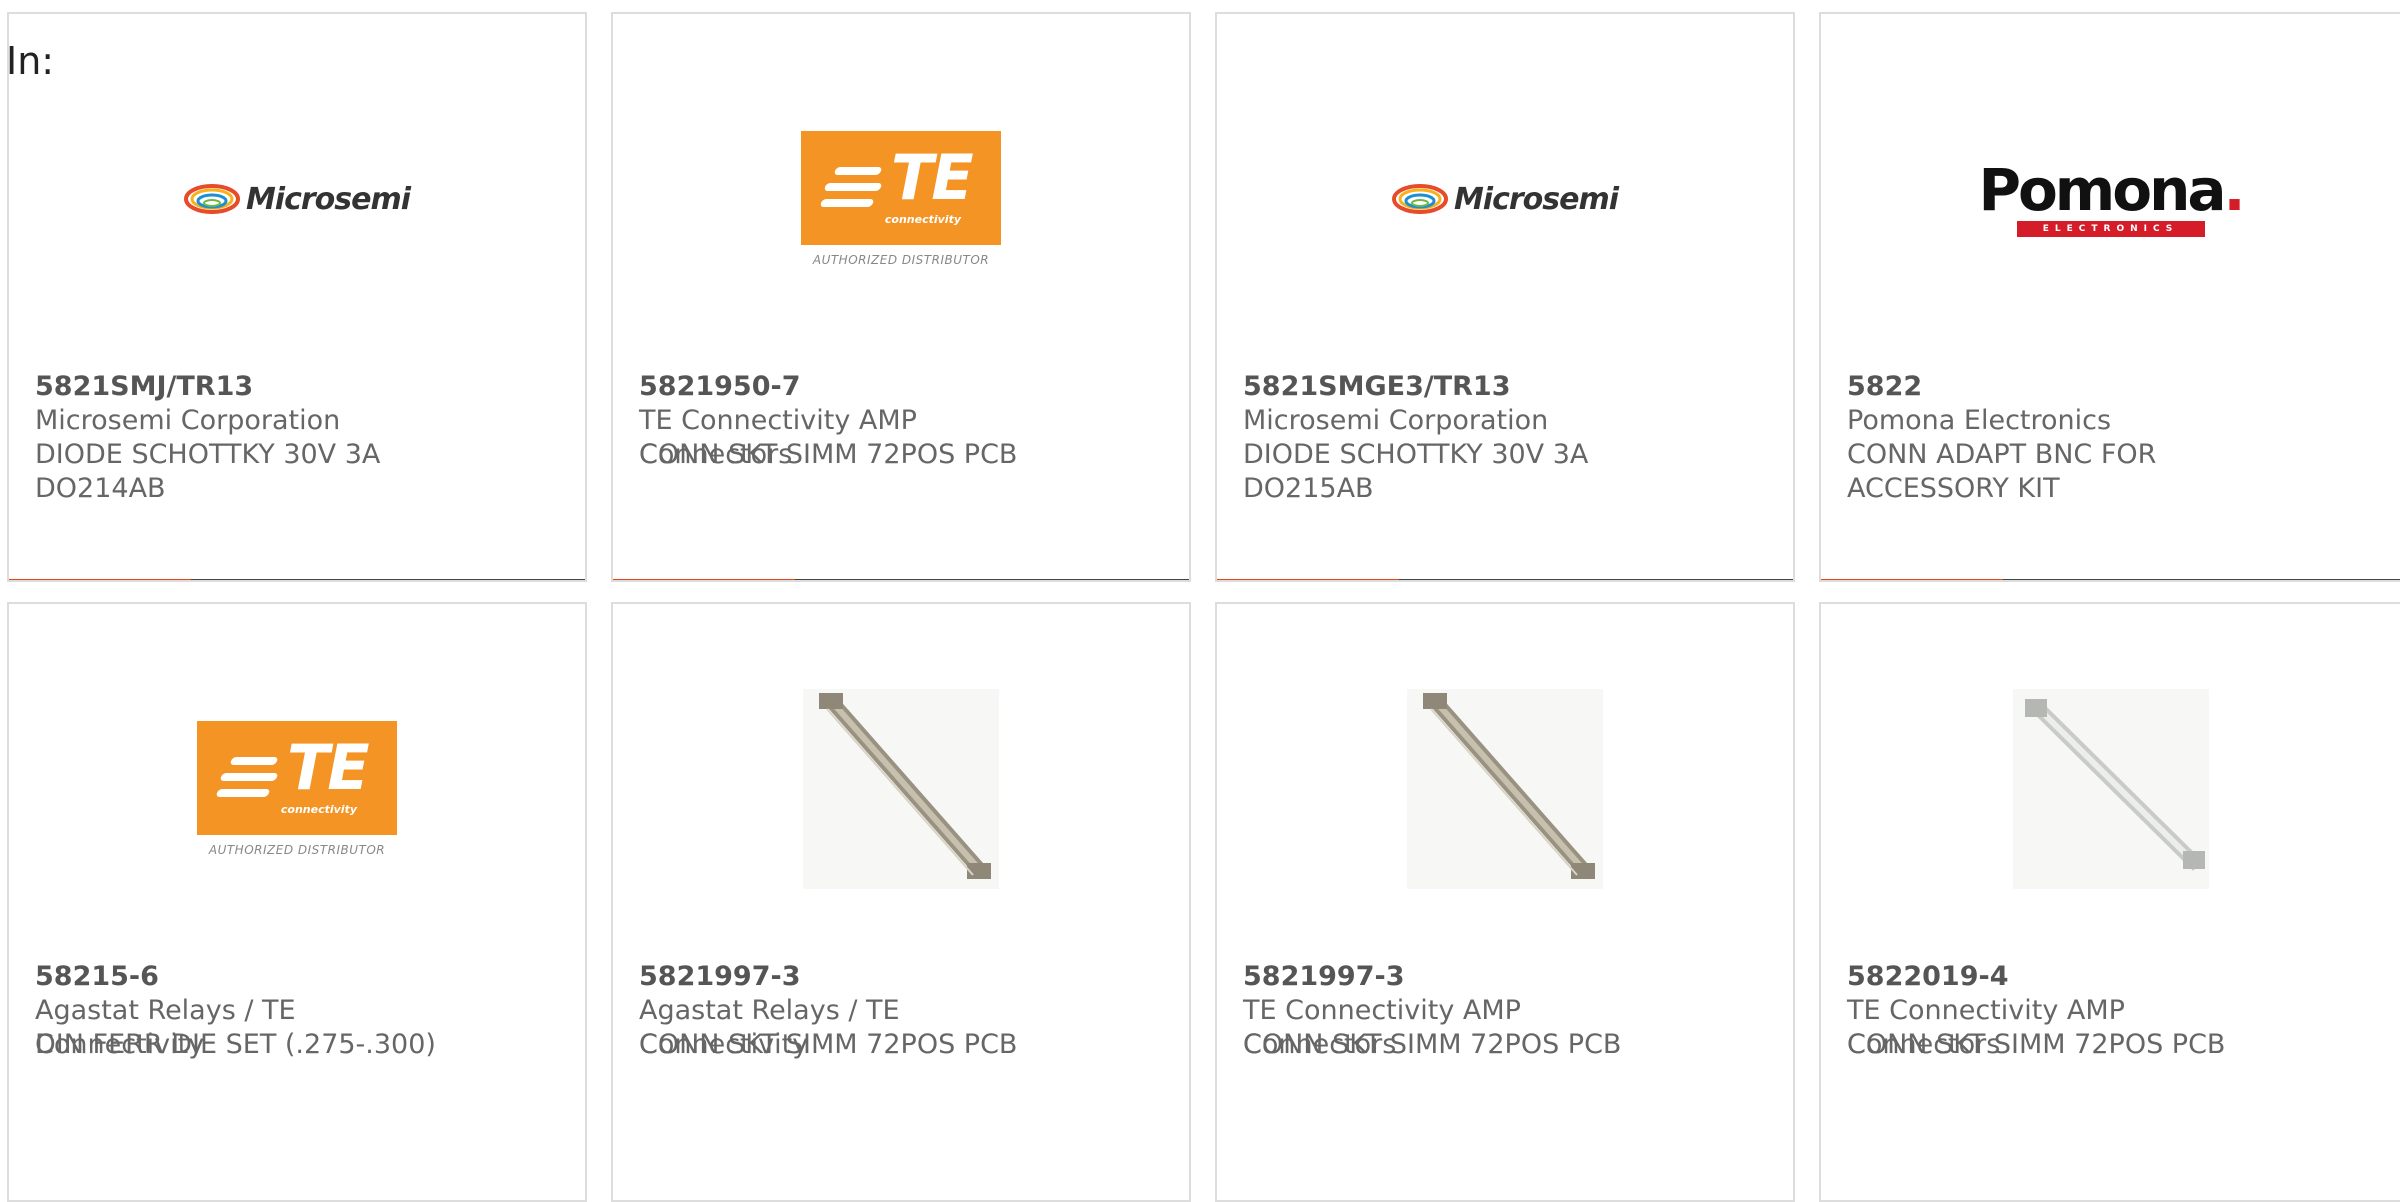  What do you see at coordinates (1884, 387) in the screenshot?
I see `part-number: 5822` at bounding box center [1884, 387].